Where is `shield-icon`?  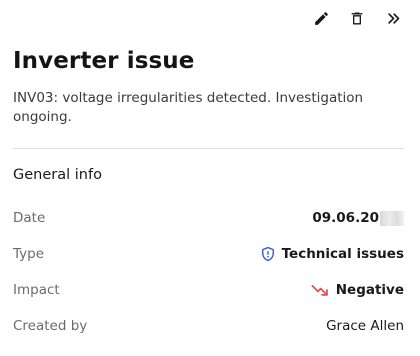
shield-icon is located at coordinates (268, 254).